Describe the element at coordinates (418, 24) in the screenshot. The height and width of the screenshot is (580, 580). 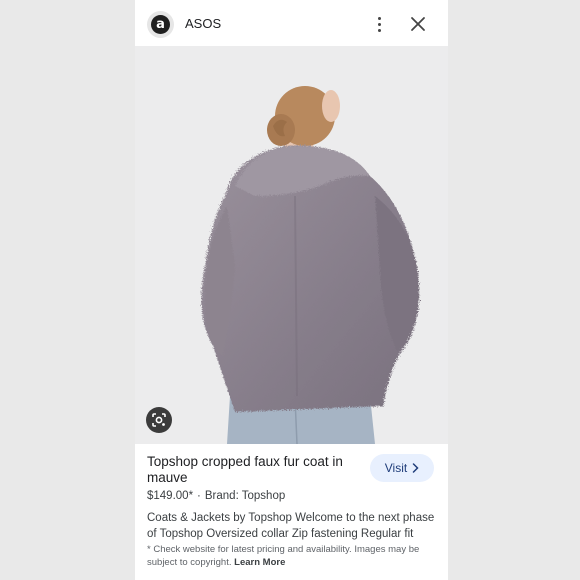
I see `close-icon` at that location.